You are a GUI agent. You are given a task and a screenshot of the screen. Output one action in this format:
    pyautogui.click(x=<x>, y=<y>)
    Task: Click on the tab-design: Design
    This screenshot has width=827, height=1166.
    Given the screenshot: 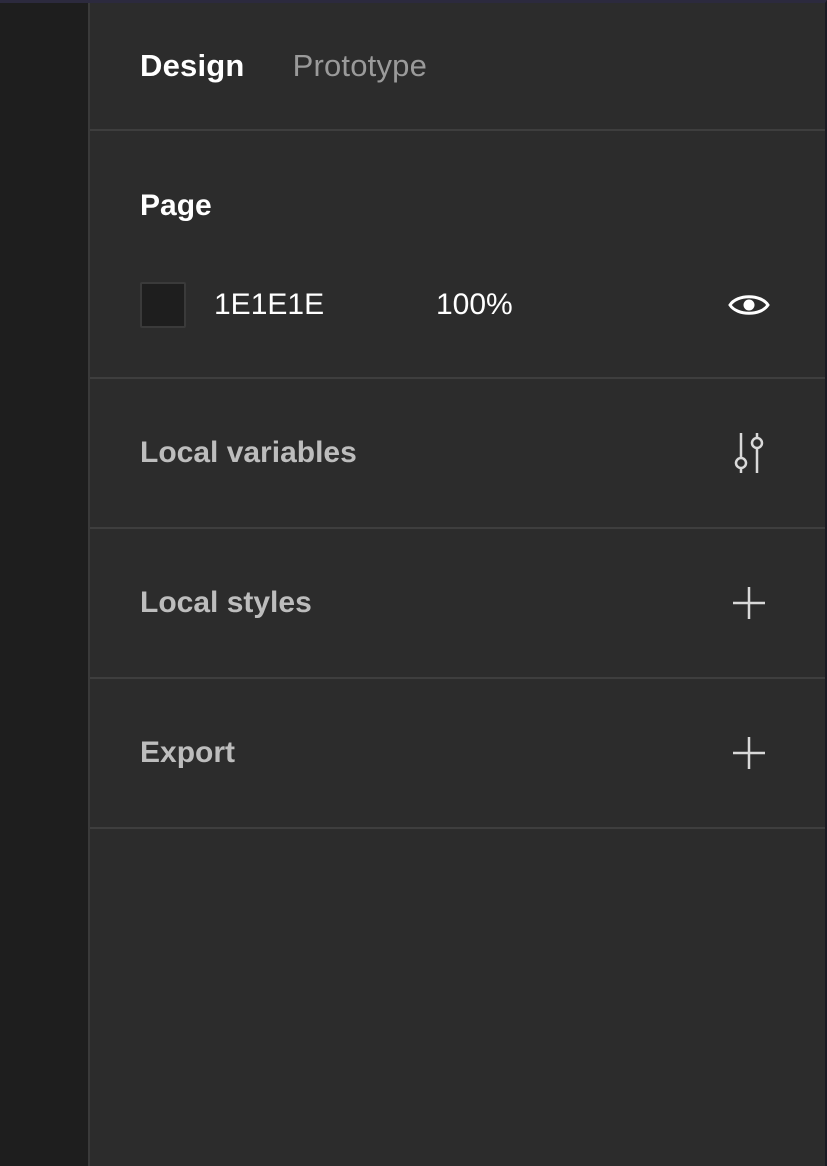 What is the action you would take?
    pyautogui.click(x=192, y=66)
    